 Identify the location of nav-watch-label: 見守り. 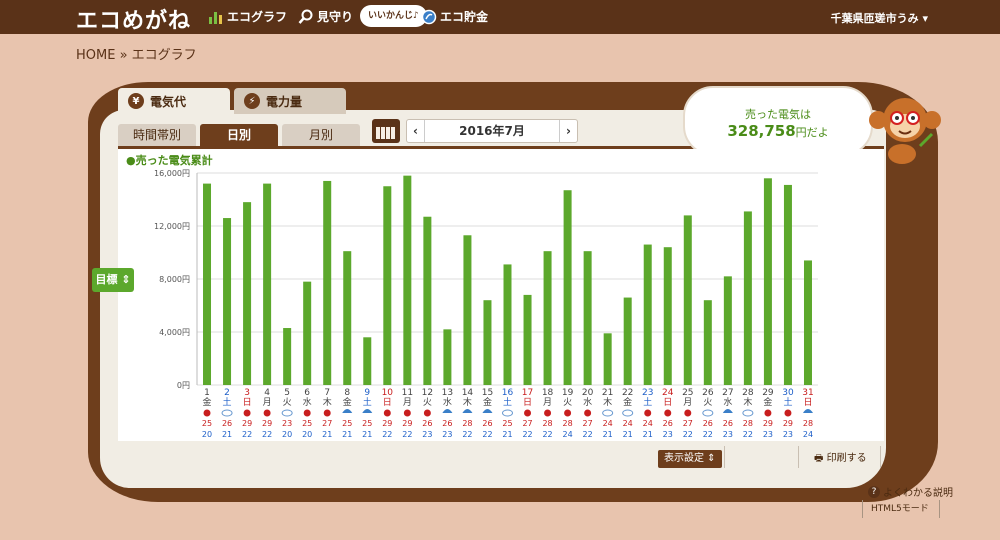
(335, 17).